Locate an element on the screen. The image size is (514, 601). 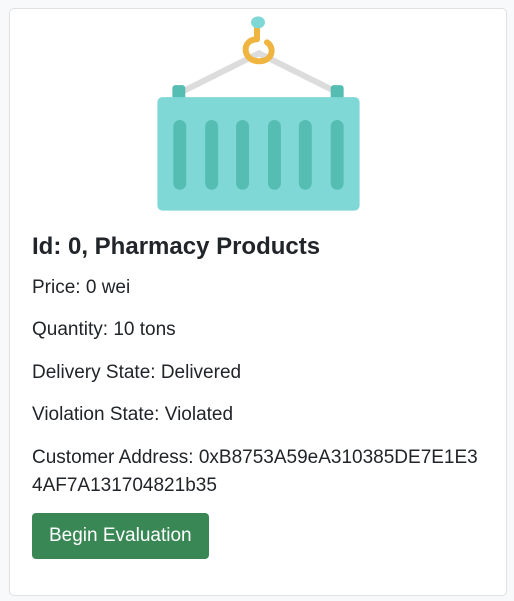
quantity-text: Quantity: 10 tons is located at coordinates (104, 330).